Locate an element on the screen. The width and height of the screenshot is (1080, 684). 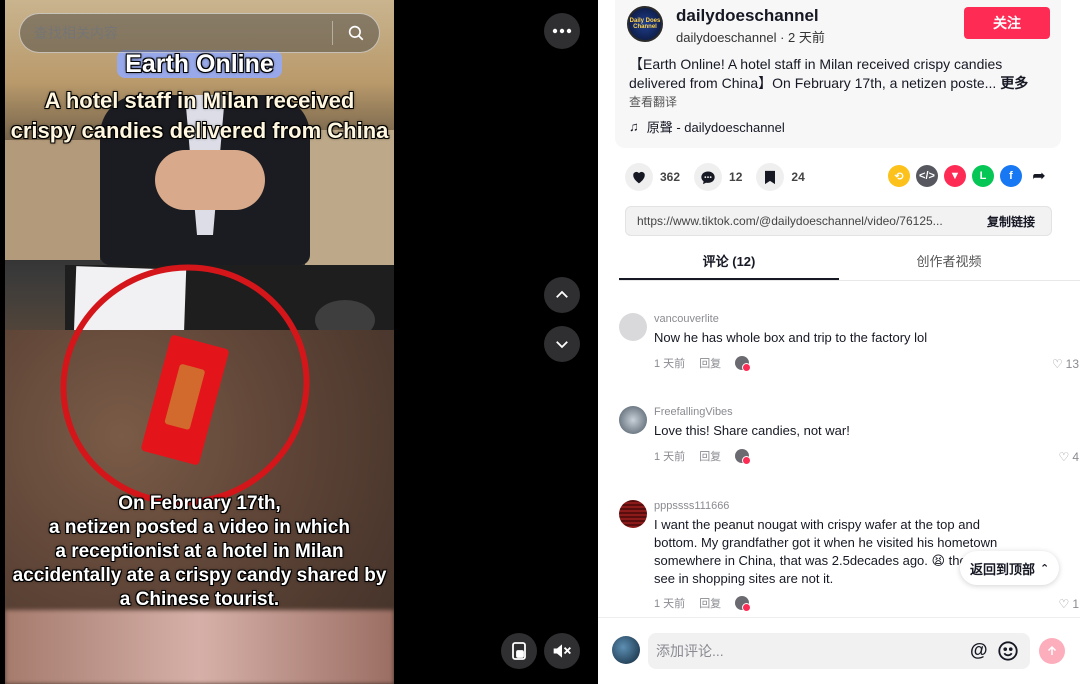
like-count: 362 is located at coordinates (670, 177).